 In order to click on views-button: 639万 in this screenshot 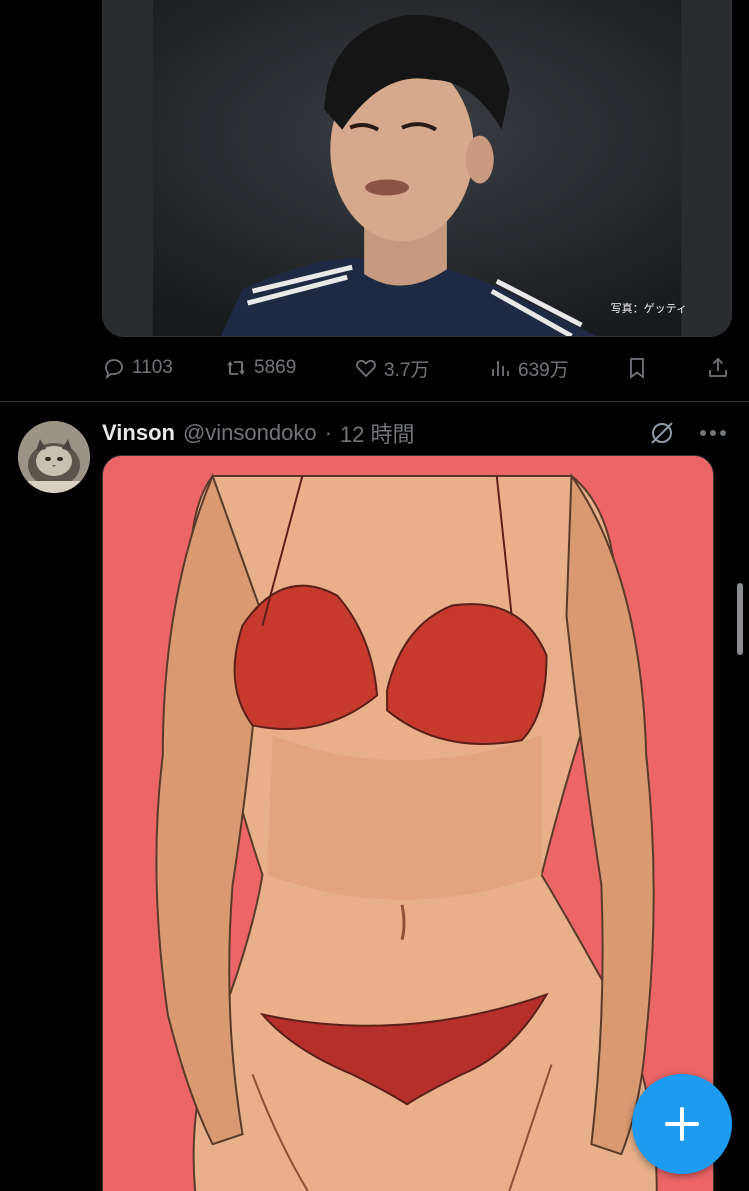, I will do `click(528, 368)`.